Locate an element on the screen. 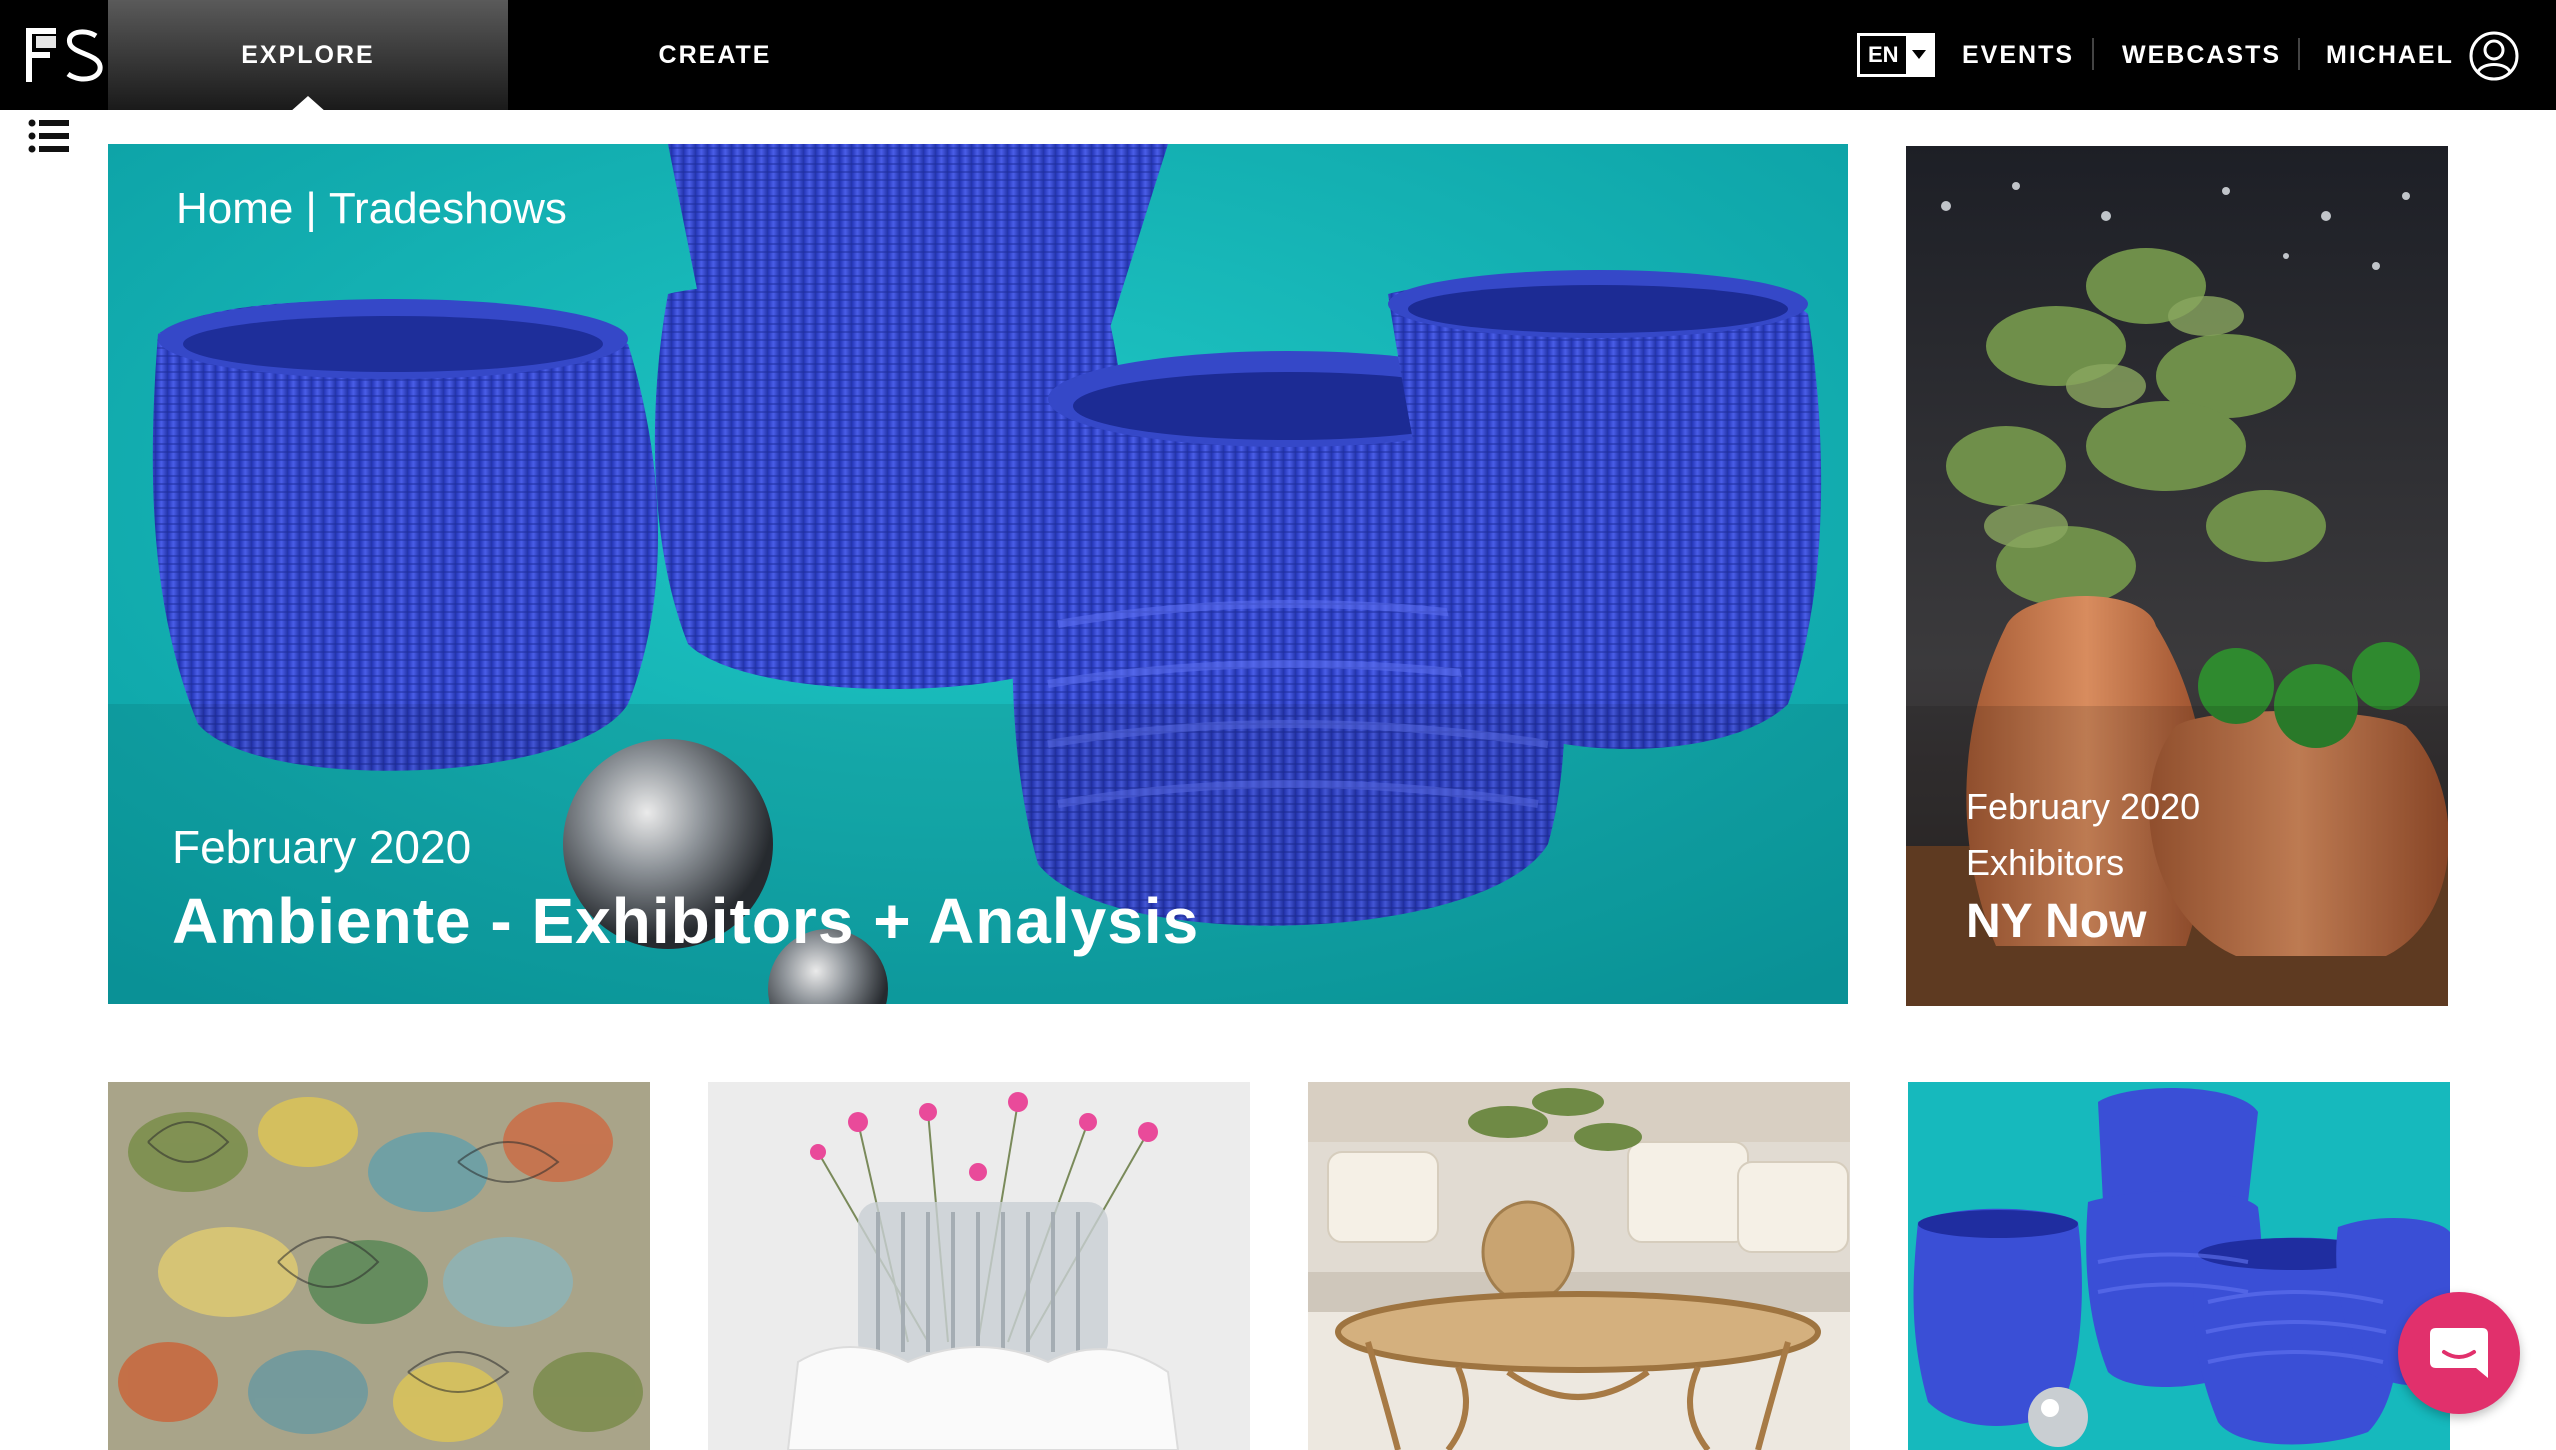 The height and width of the screenshot is (1450, 2556). thumbnail-butterfly-fabric is located at coordinates (379, 1266).